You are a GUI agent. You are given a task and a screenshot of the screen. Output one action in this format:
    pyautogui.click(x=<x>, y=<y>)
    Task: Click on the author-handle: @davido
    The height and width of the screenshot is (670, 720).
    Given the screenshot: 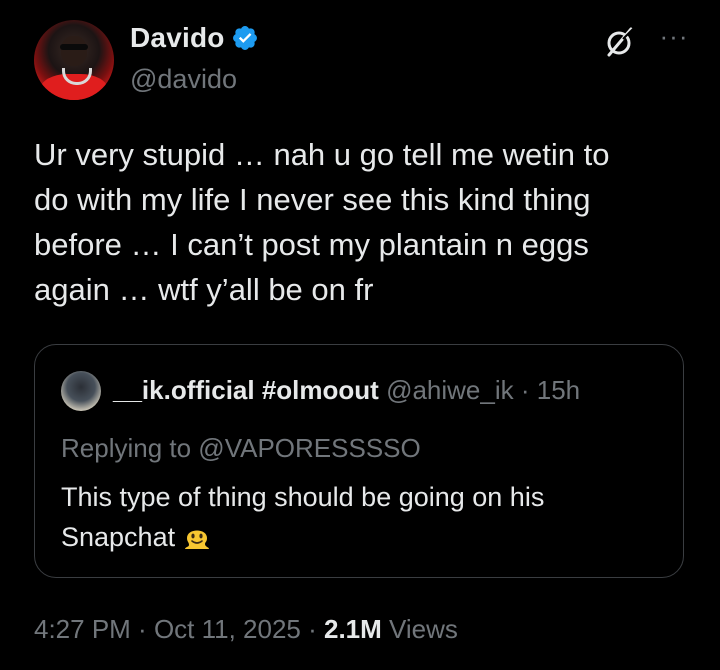 What is the action you would take?
    pyautogui.click(x=183, y=79)
    